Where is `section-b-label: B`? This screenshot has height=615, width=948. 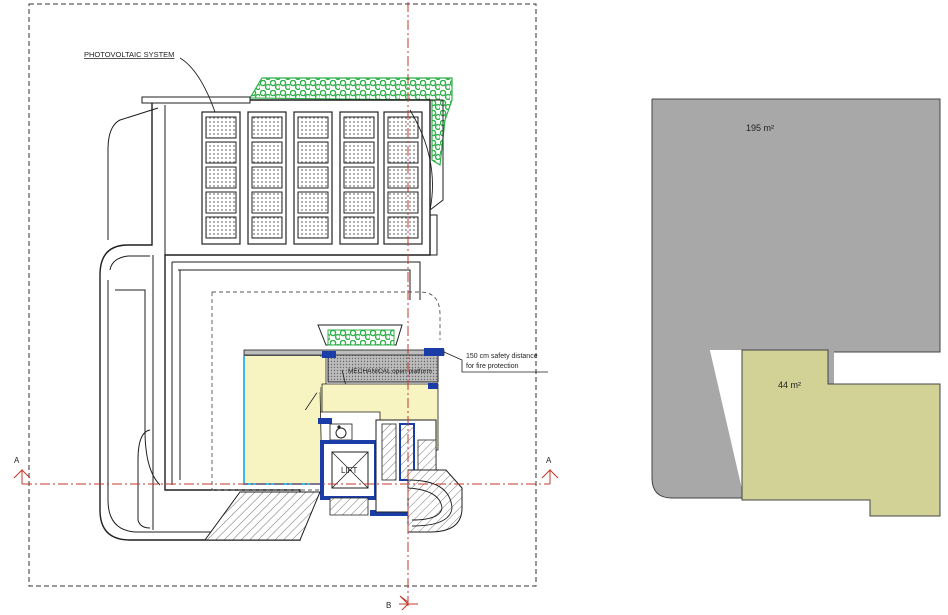 section-b-label: B is located at coordinates (388, 605).